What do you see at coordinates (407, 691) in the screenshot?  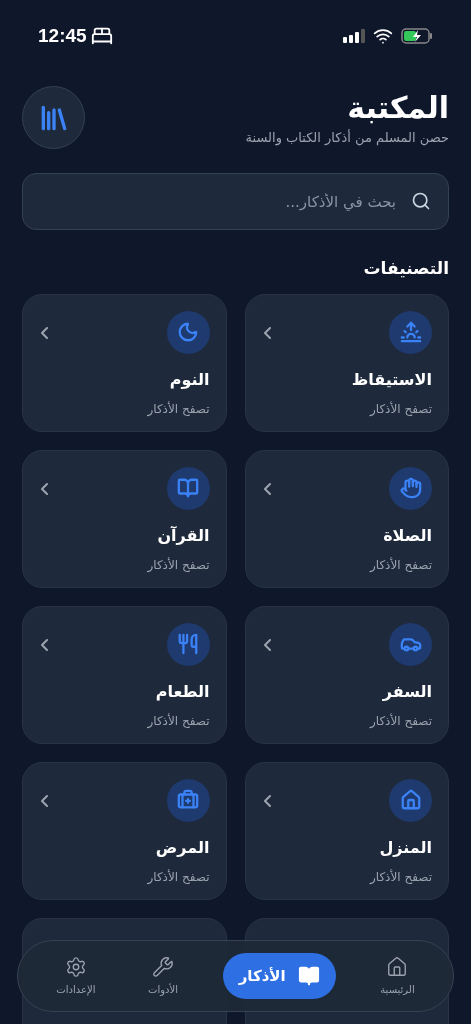 I see `category-title: السفر` at bounding box center [407, 691].